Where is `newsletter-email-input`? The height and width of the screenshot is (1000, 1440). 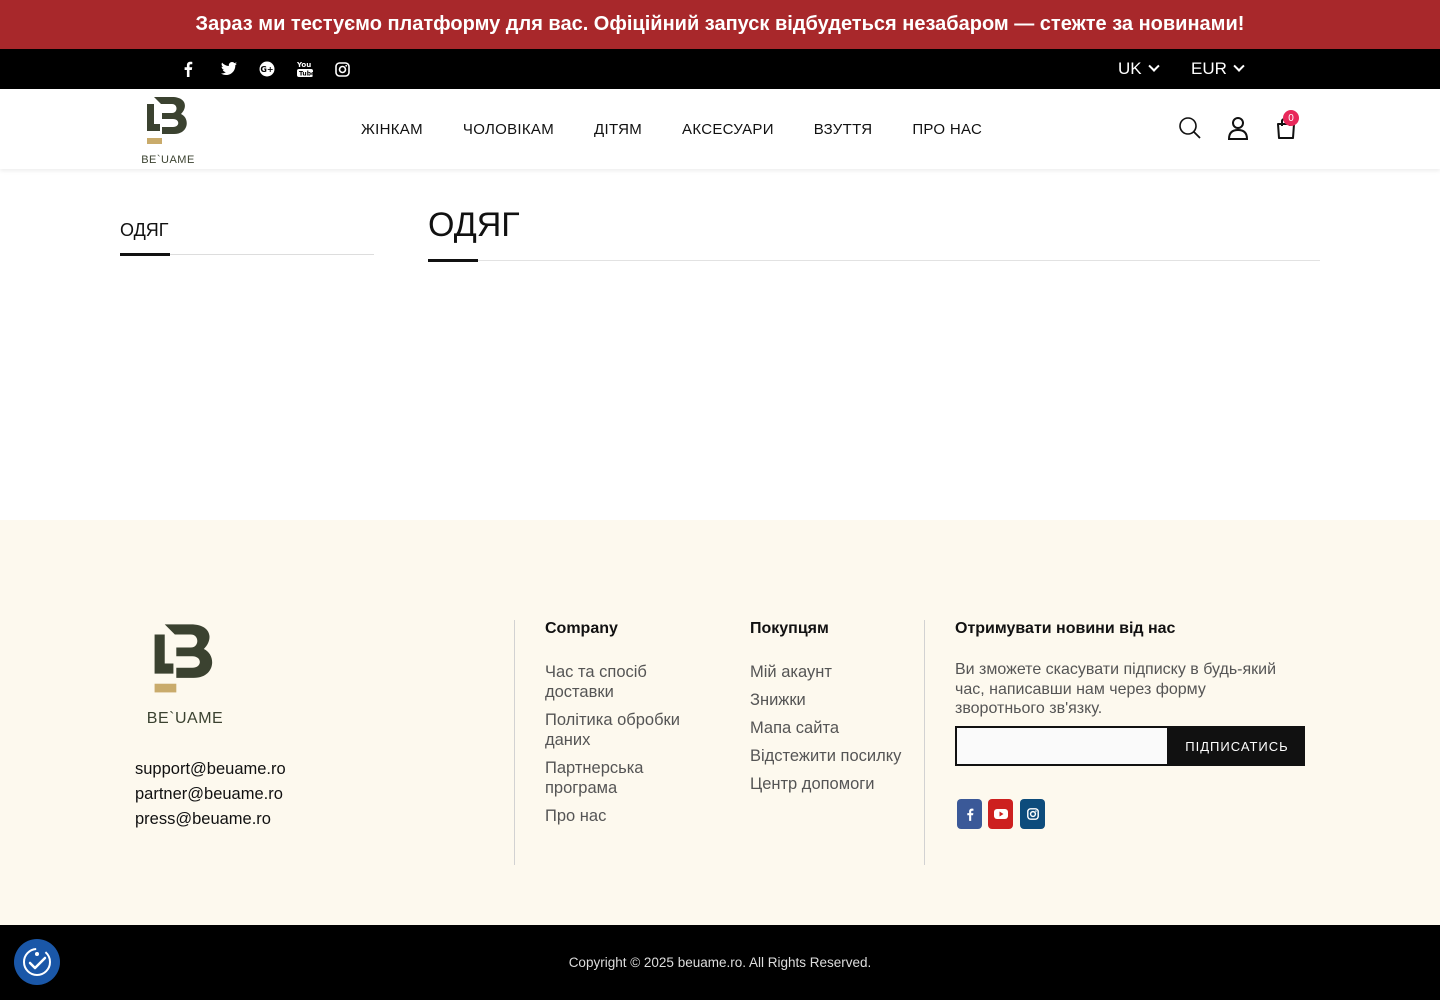
newsletter-email-input is located at coordinates (1062, 746).